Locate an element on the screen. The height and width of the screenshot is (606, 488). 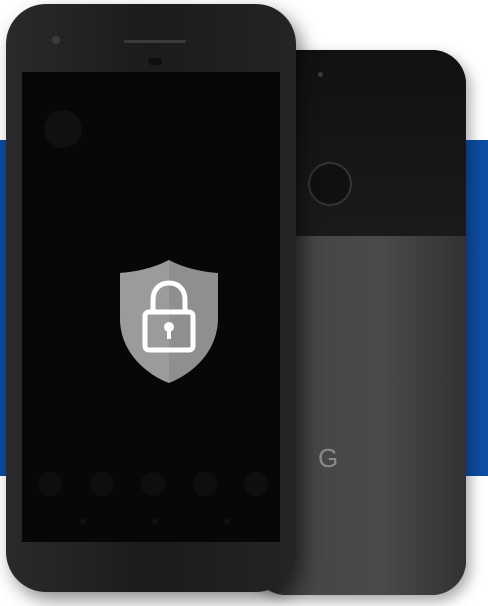
earpiece-speaker is located at coordinates (155, 41).